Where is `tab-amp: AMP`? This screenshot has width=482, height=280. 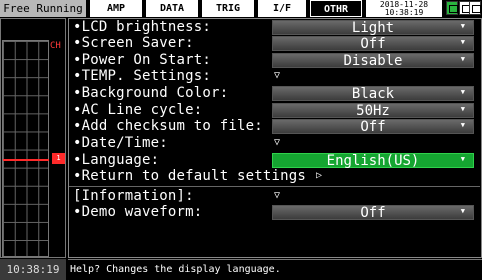 tab-amp: AMP is located at coordinates (116, 8).